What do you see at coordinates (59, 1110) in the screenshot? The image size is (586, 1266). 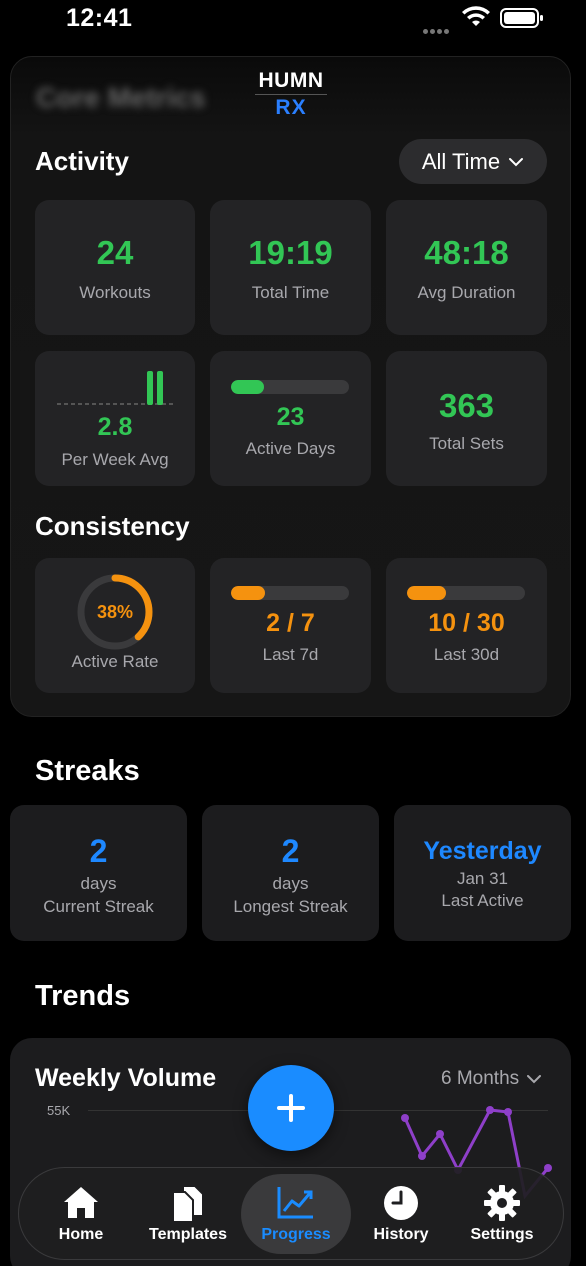 I see `y-axis-tick: 55K` at bounding box center [59, 1110].